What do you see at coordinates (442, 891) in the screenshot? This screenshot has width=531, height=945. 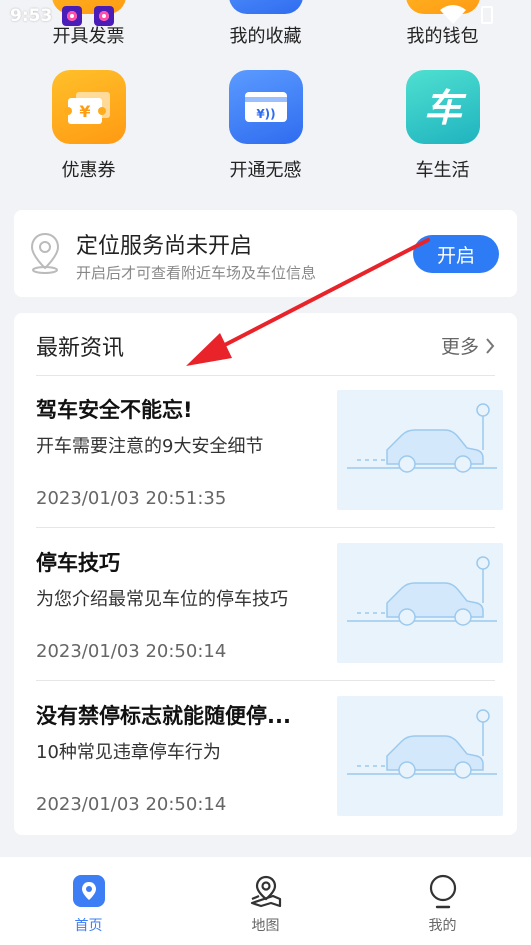 I see `profile-icon` at bounding box center [442, 891].